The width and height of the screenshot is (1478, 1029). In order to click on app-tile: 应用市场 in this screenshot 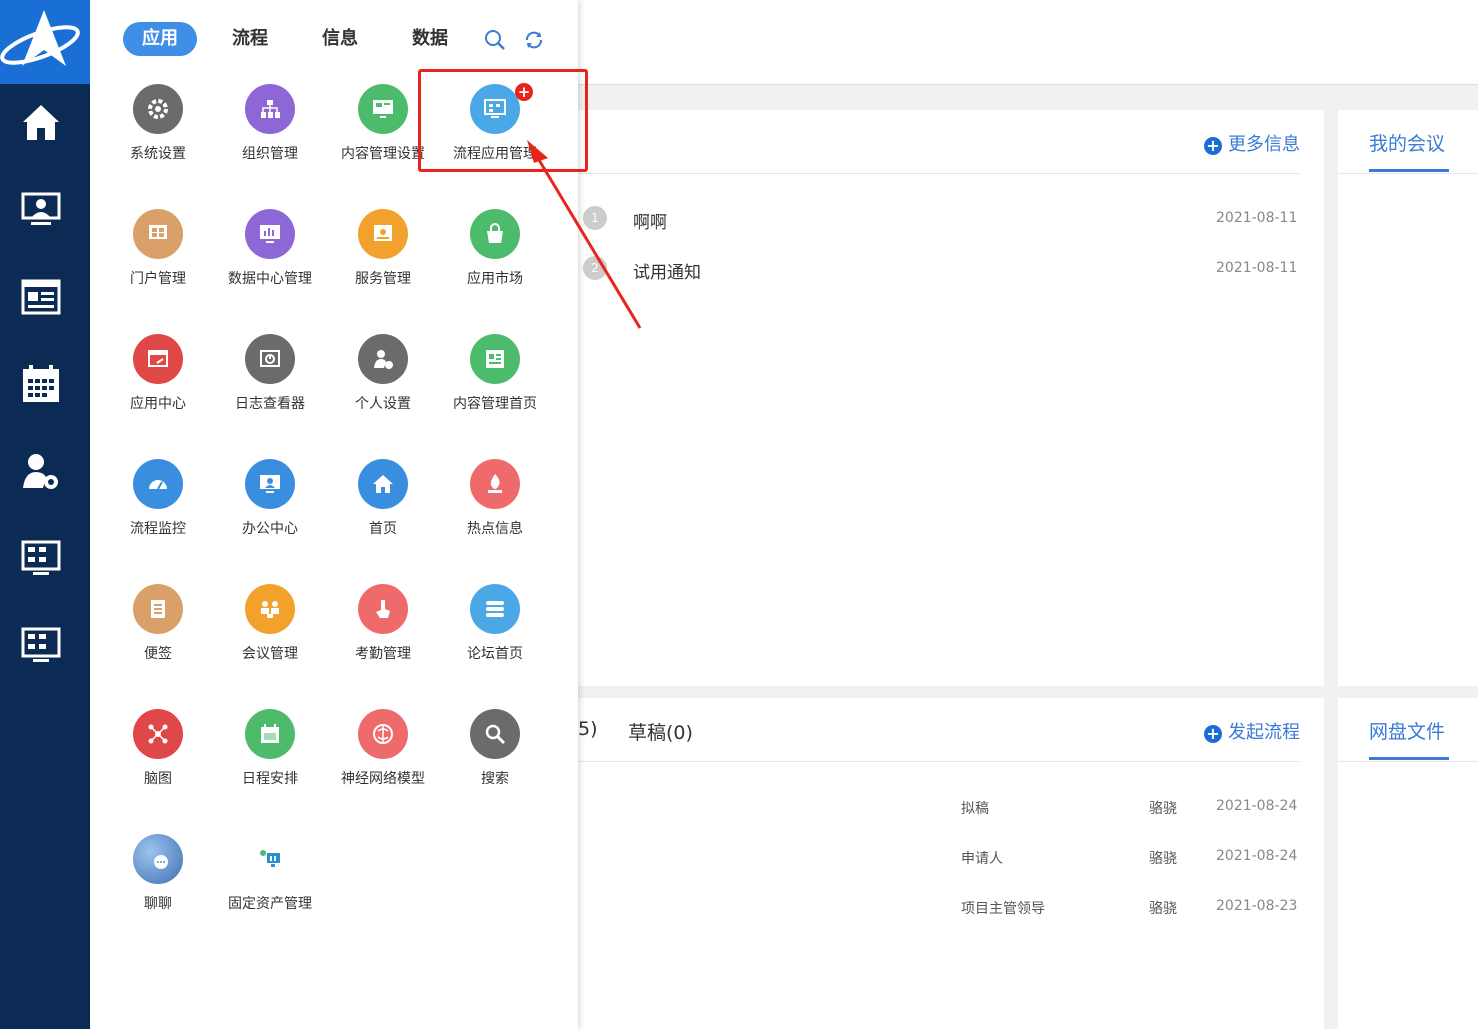, I will do `click(495, 248)`.